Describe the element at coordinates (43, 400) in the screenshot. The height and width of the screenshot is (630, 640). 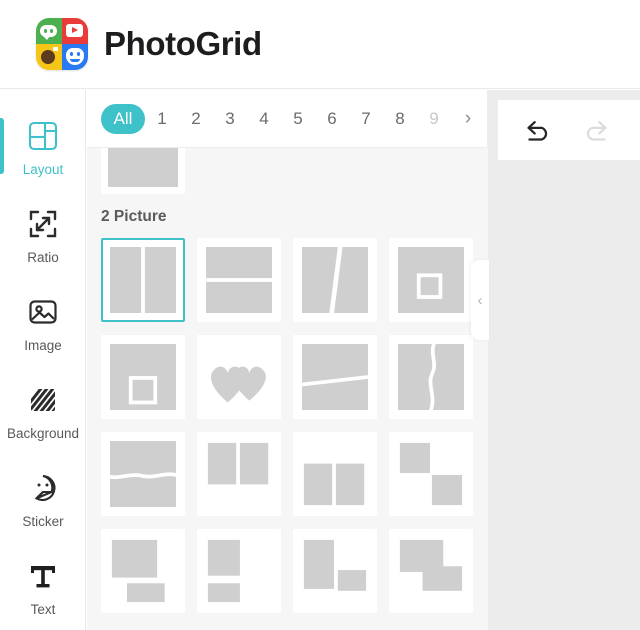
I see `background-icon` at that location.